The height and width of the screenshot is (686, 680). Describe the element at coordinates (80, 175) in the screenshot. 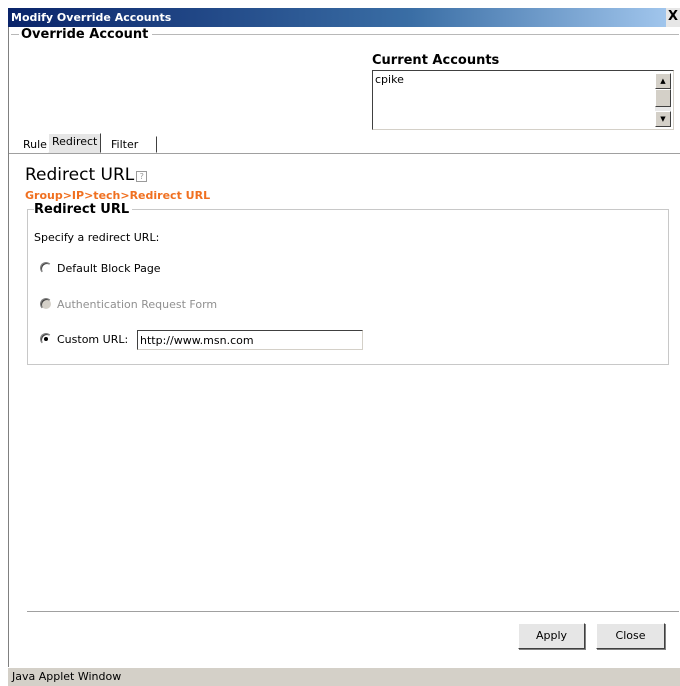

I see `page-title-text: Redirect URL` at that location.